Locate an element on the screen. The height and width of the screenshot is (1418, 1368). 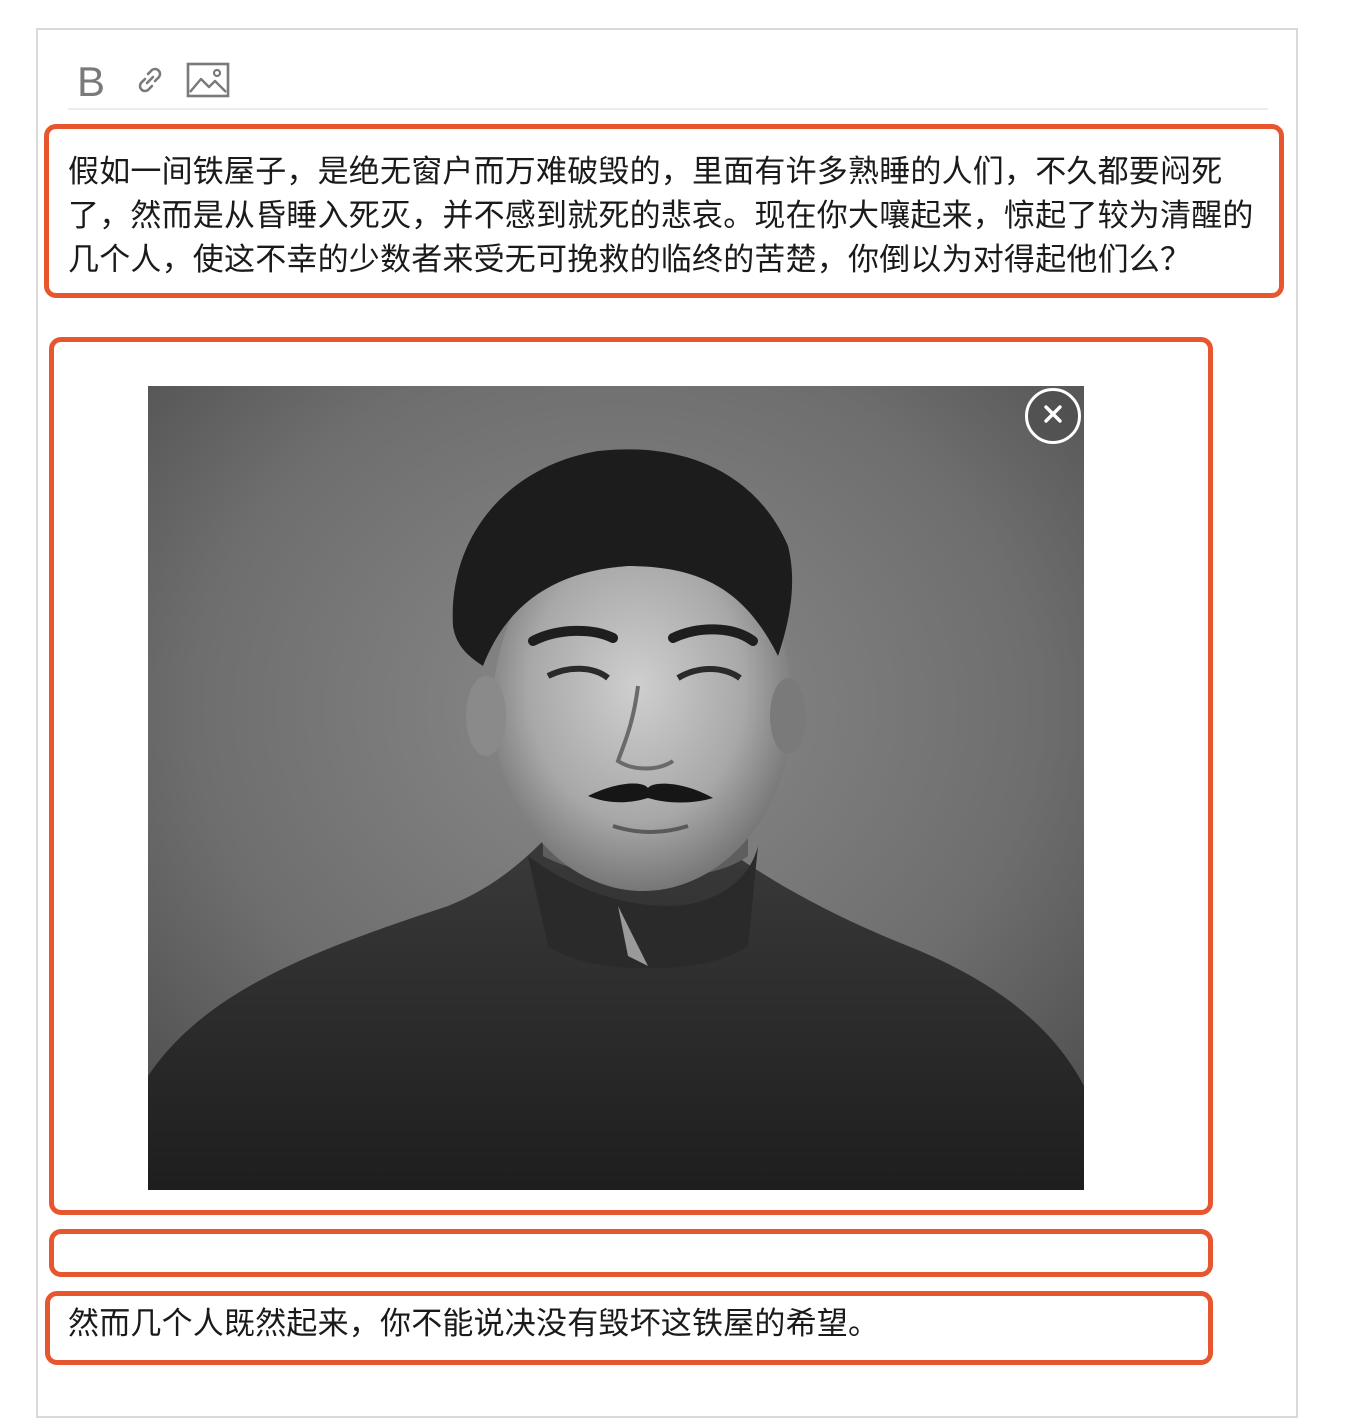
paragraph-2: 然而几个人既然起来，你不能说决没有毁坏这铁屋的希望。 is located at coordinates (633, 1324).